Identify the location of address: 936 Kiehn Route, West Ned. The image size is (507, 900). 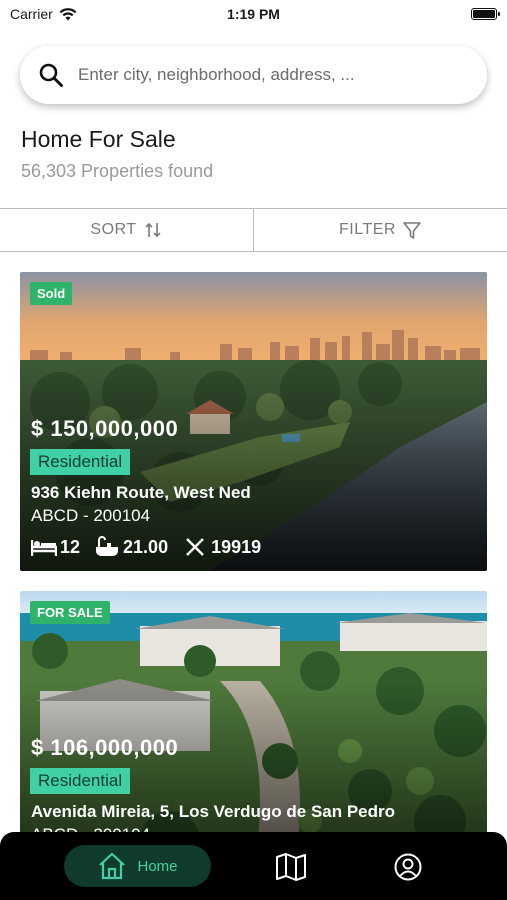
(141, 492).